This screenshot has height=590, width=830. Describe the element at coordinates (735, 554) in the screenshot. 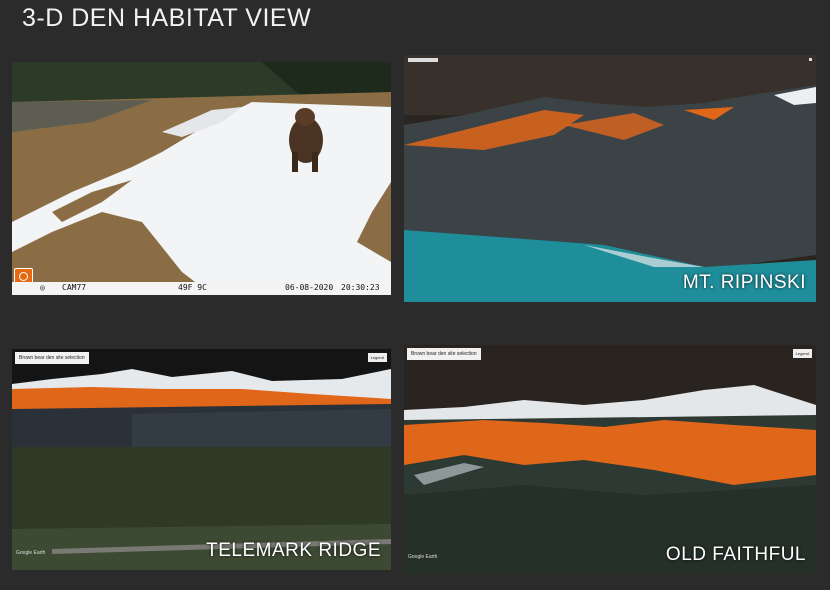

I see `old-faithful-label: OLD FAITHFUL` at that location.